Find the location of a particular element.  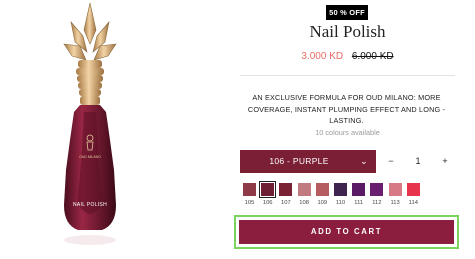

shade-select-value: 106 - PURPLE is located at coordinates (299, 161).